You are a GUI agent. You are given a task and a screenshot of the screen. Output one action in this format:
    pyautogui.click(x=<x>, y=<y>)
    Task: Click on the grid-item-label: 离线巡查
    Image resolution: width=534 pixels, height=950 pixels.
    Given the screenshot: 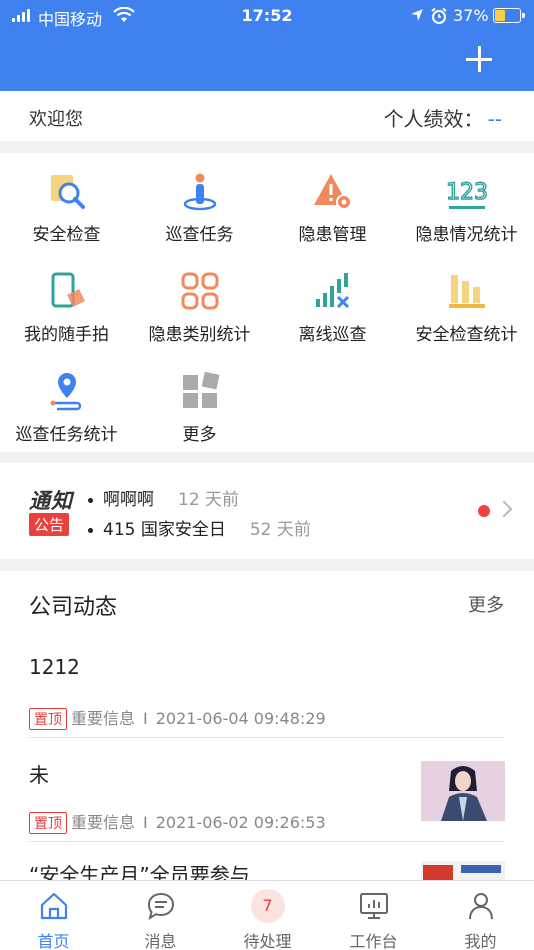 What is the action you would take?
    pyautogui.click(x=332, y=335)
    